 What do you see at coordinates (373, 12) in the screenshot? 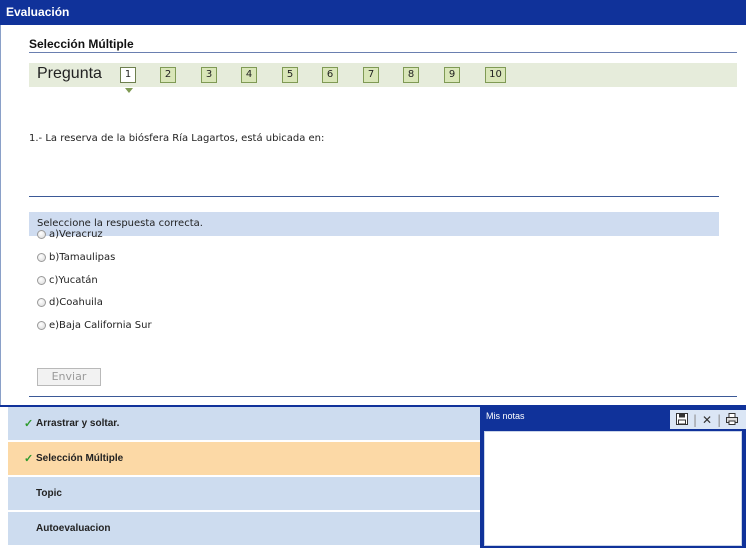
I see `window-title: Evaluación` at bounding box center [373, 12].